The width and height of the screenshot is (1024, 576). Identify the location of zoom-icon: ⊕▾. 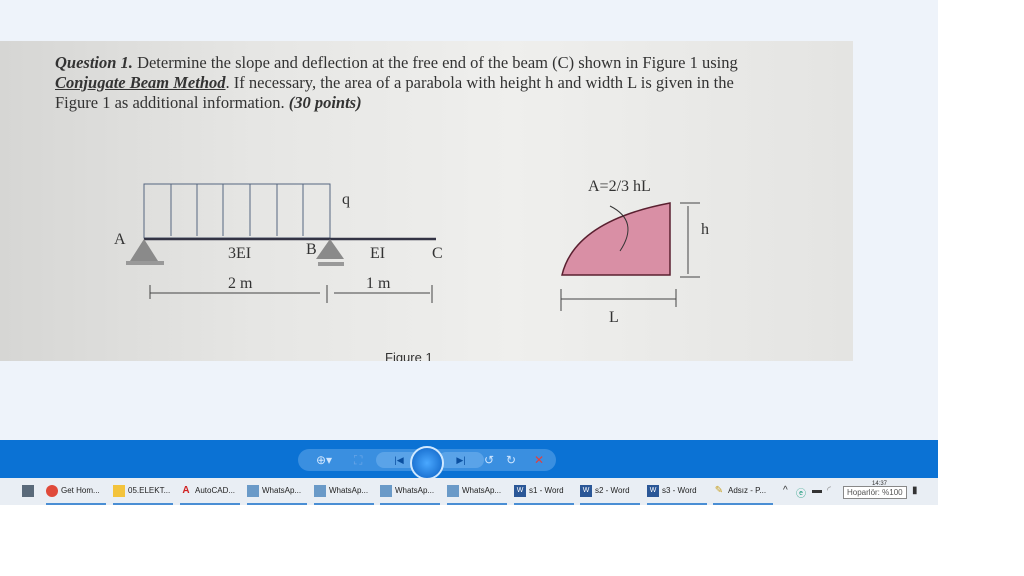
(324, 460).